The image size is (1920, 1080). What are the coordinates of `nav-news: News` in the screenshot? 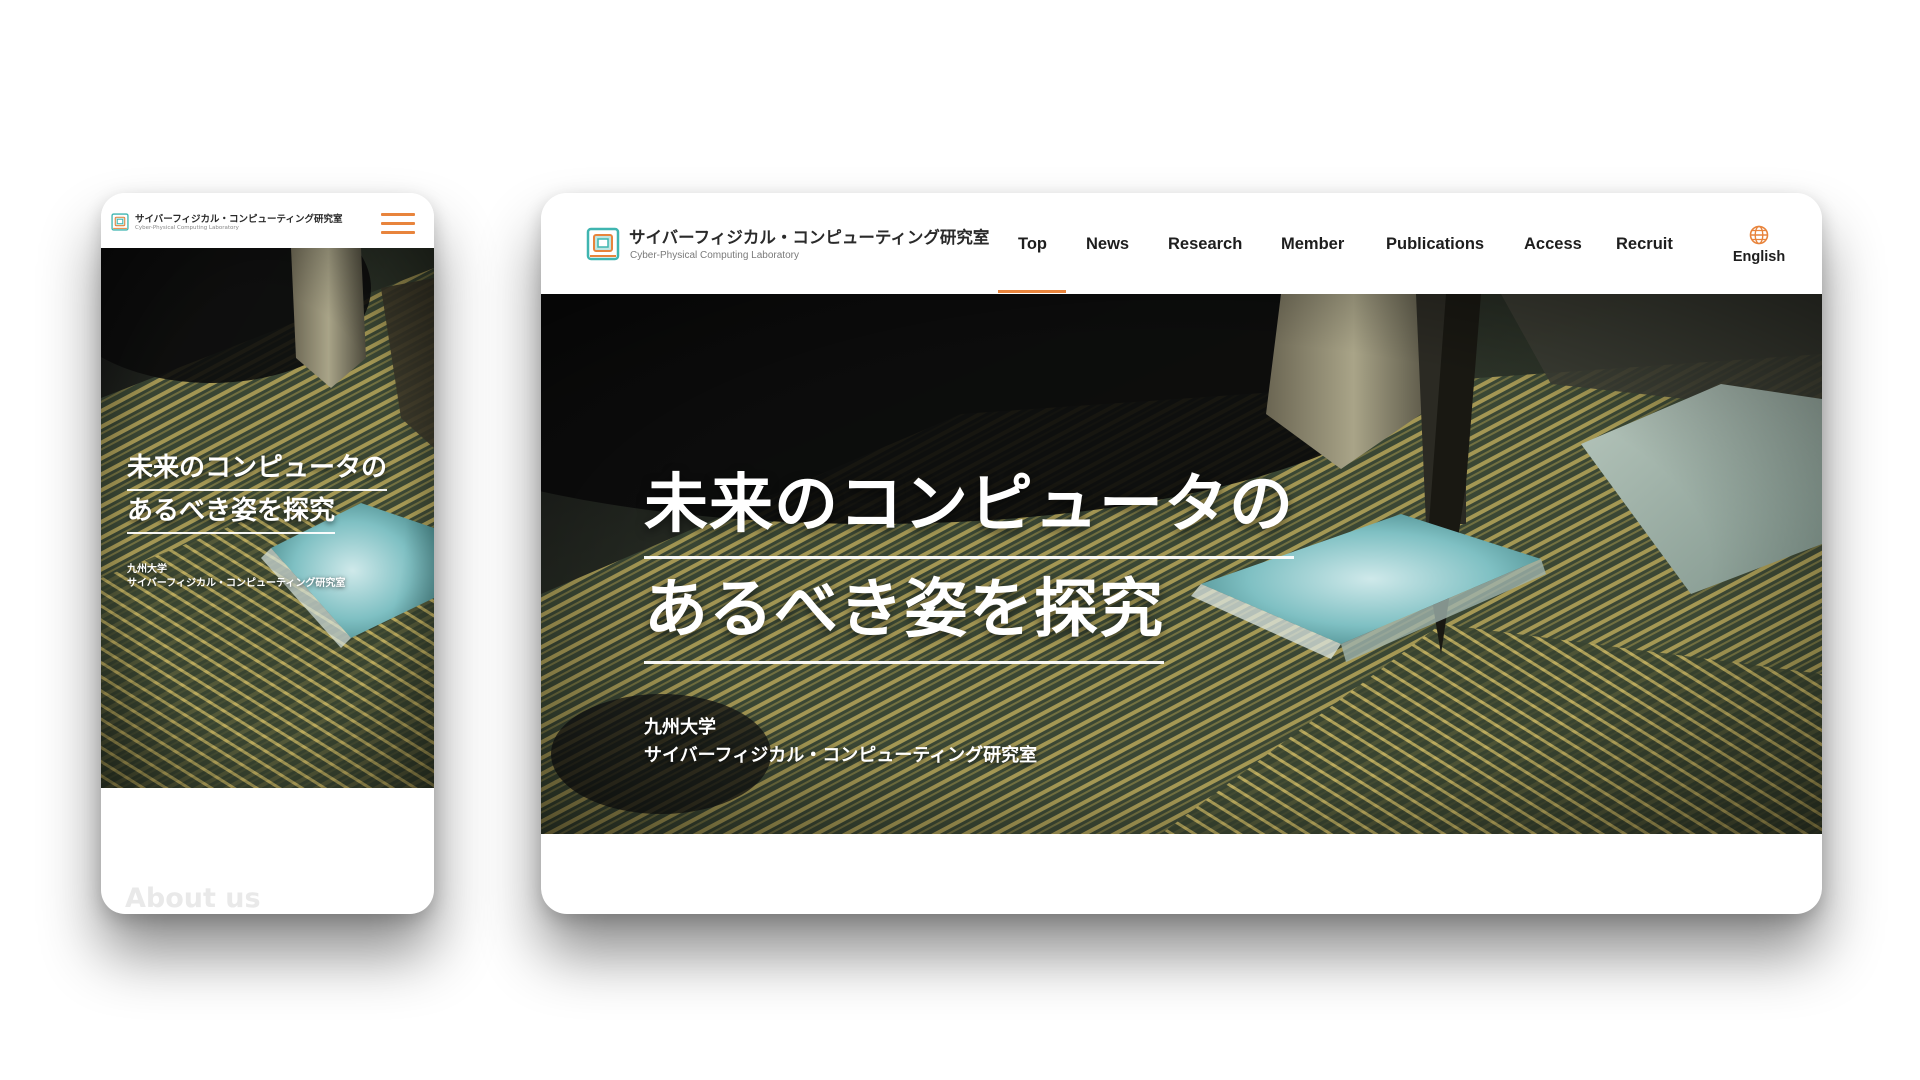 It's located at (1107, 244).